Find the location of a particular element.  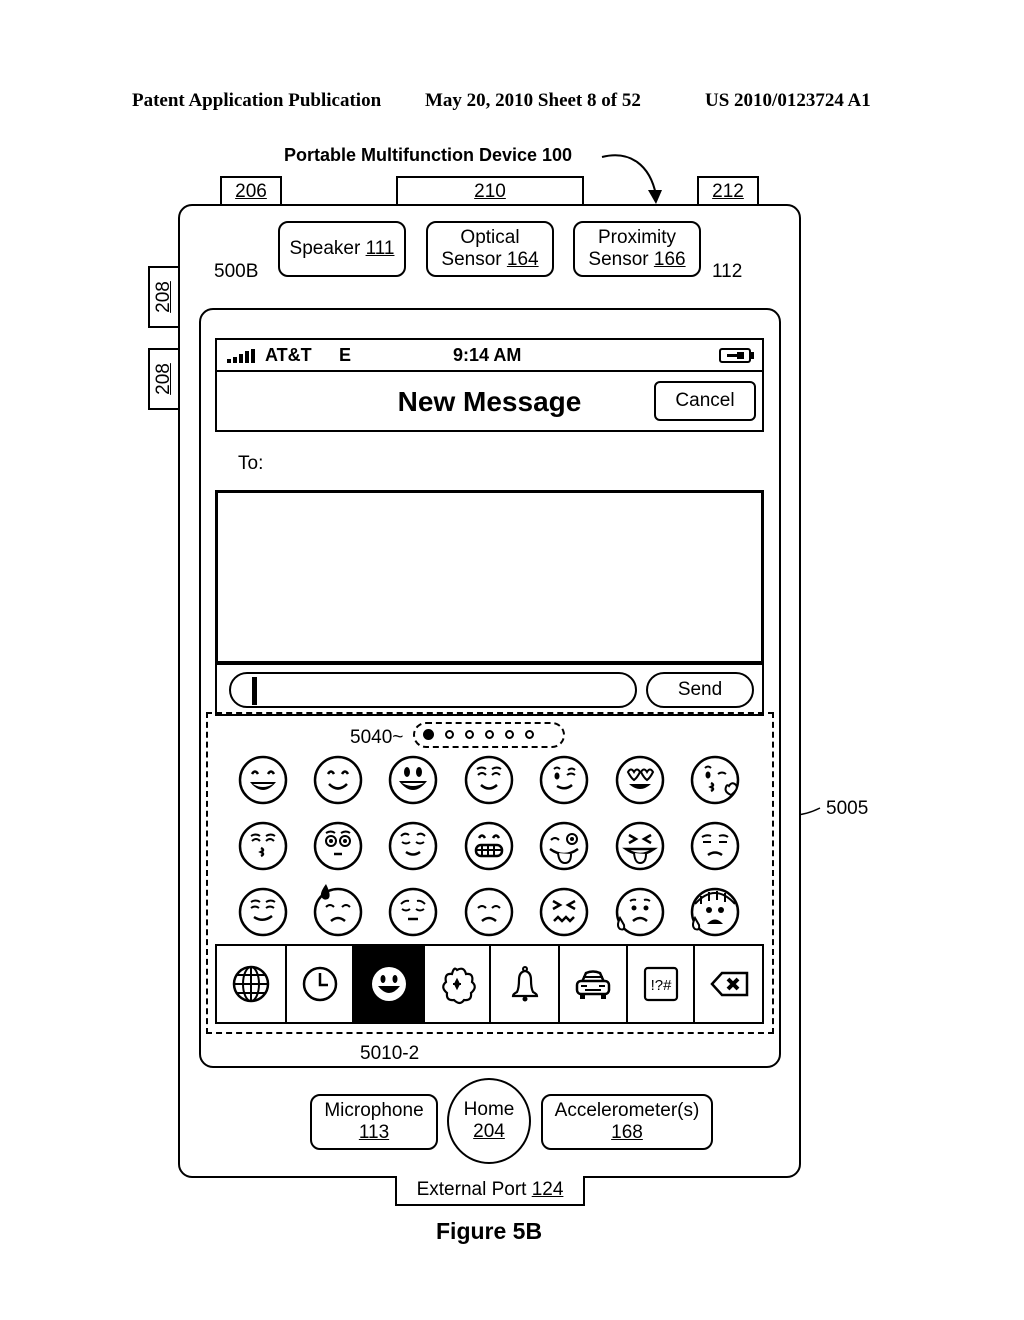

network-type: E is located at coordinates (345, 355).